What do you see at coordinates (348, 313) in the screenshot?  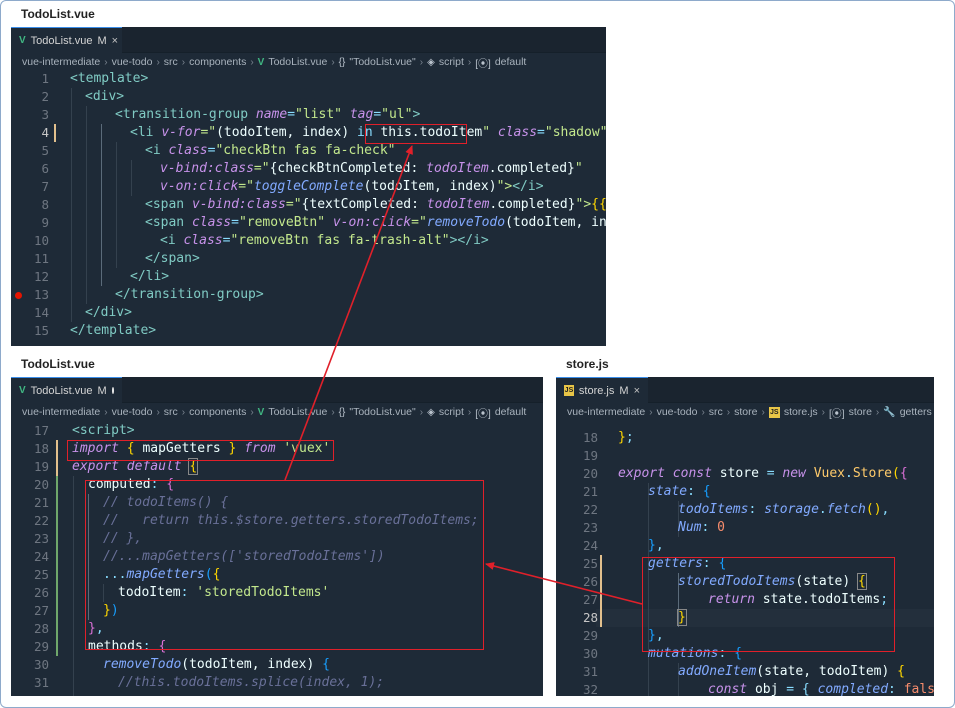 I see `arrow-computed-to-template` at bounding box center [348, 313].